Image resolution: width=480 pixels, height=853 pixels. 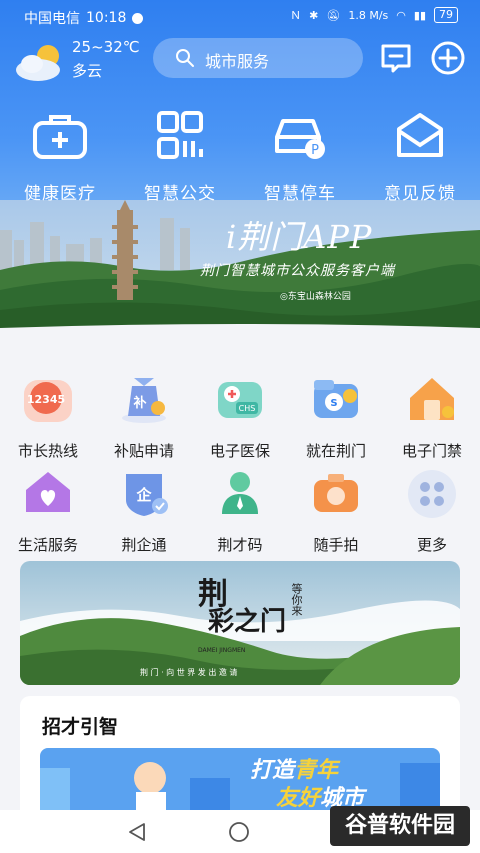 I want to click on service-life: 生活服务, so click(x=48, y=511).